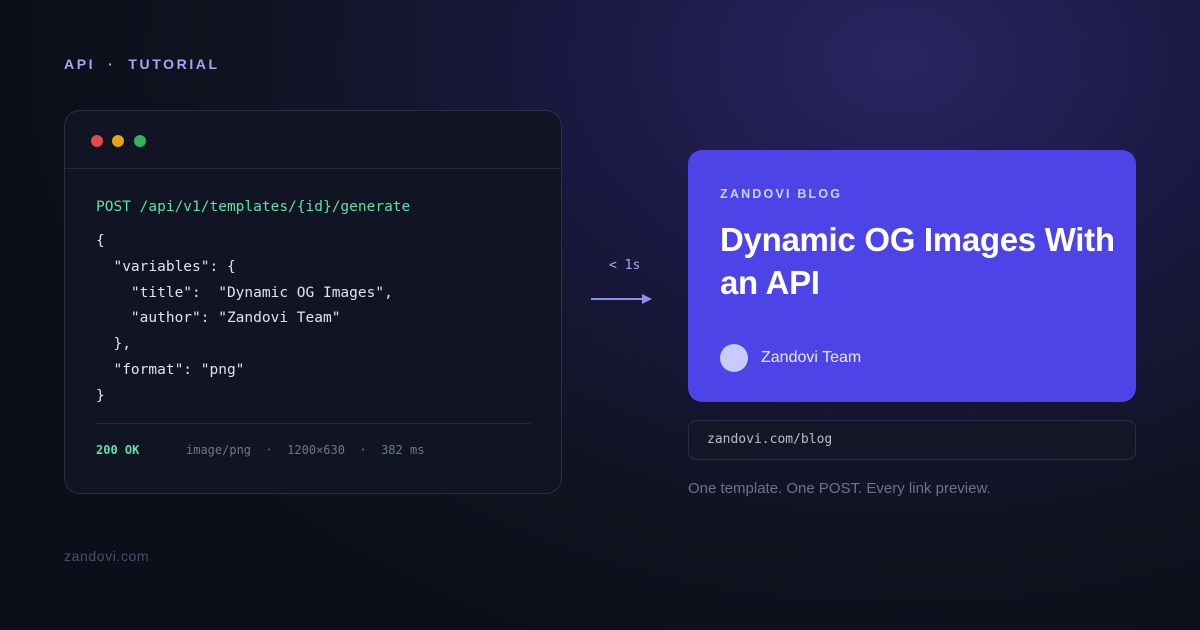  Describe the element at coordinates (118, 449) in the screenshot. I see `status-code: 200 OK` at that location.